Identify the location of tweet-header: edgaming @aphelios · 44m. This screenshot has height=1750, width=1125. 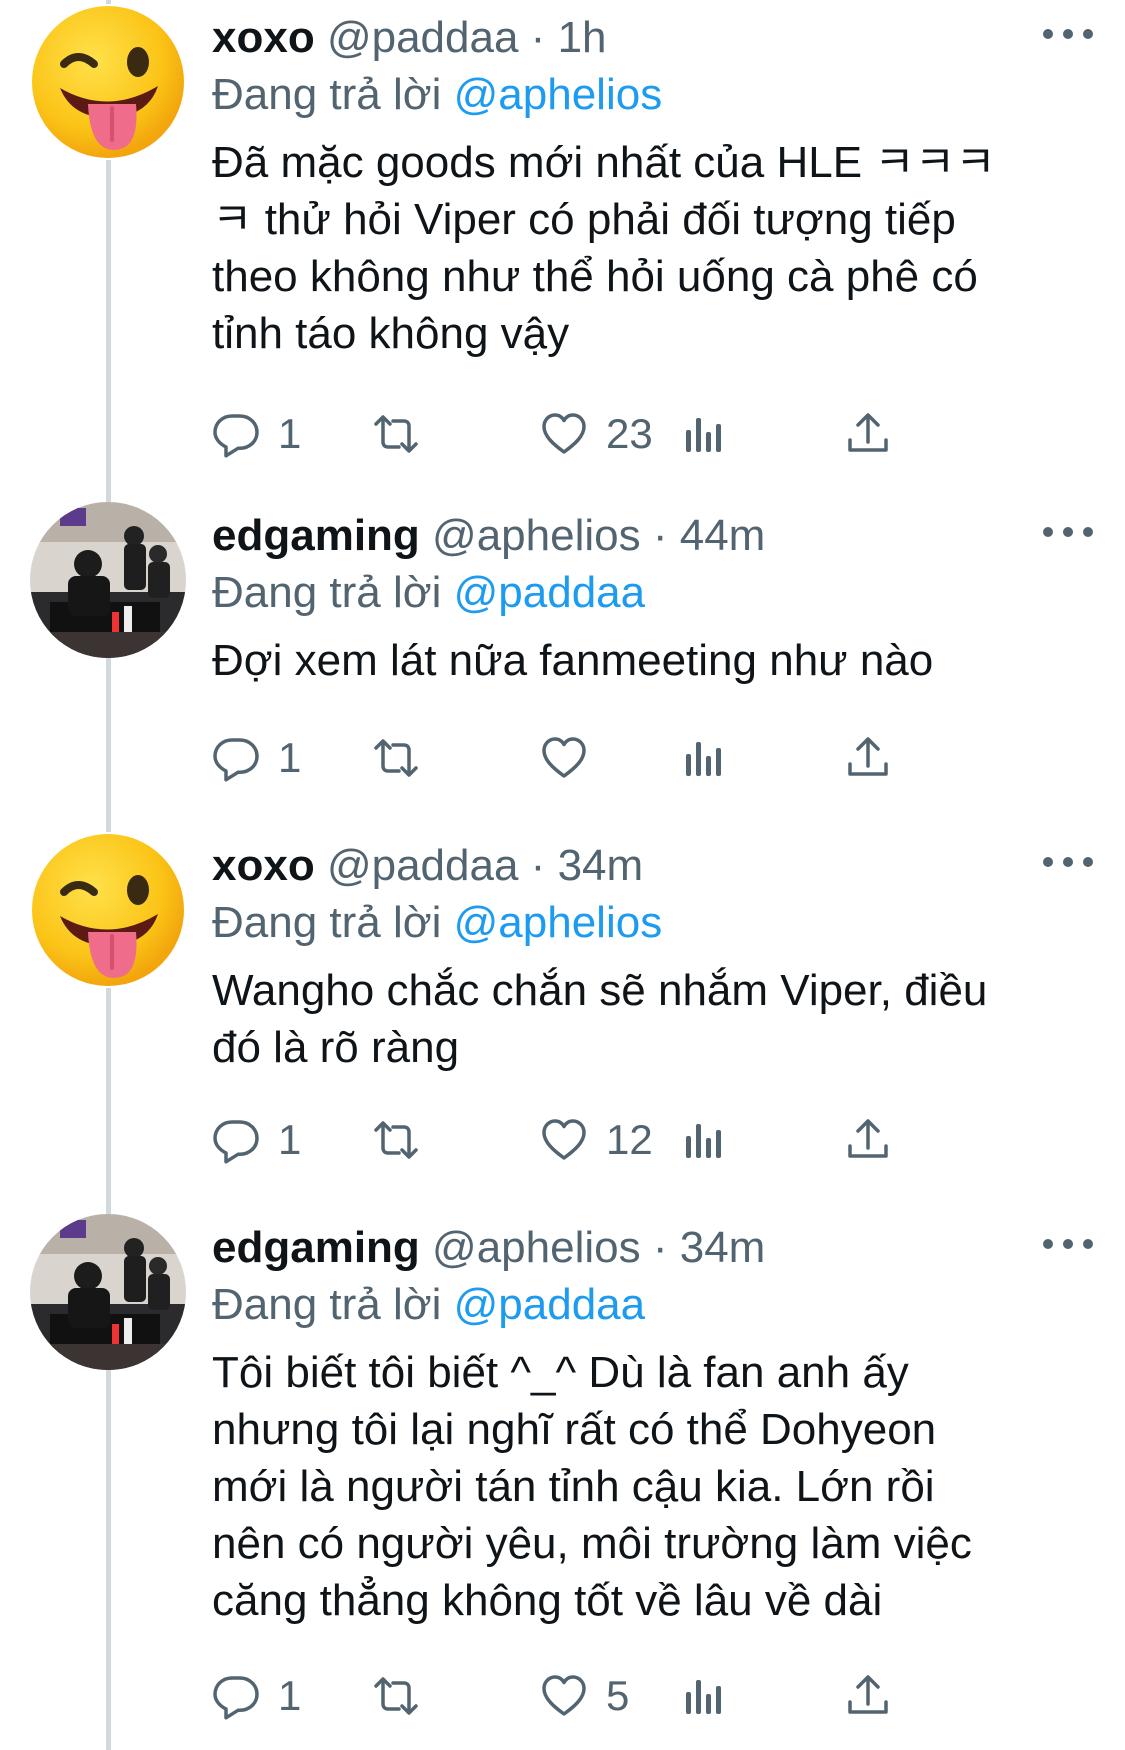
(488, 536).